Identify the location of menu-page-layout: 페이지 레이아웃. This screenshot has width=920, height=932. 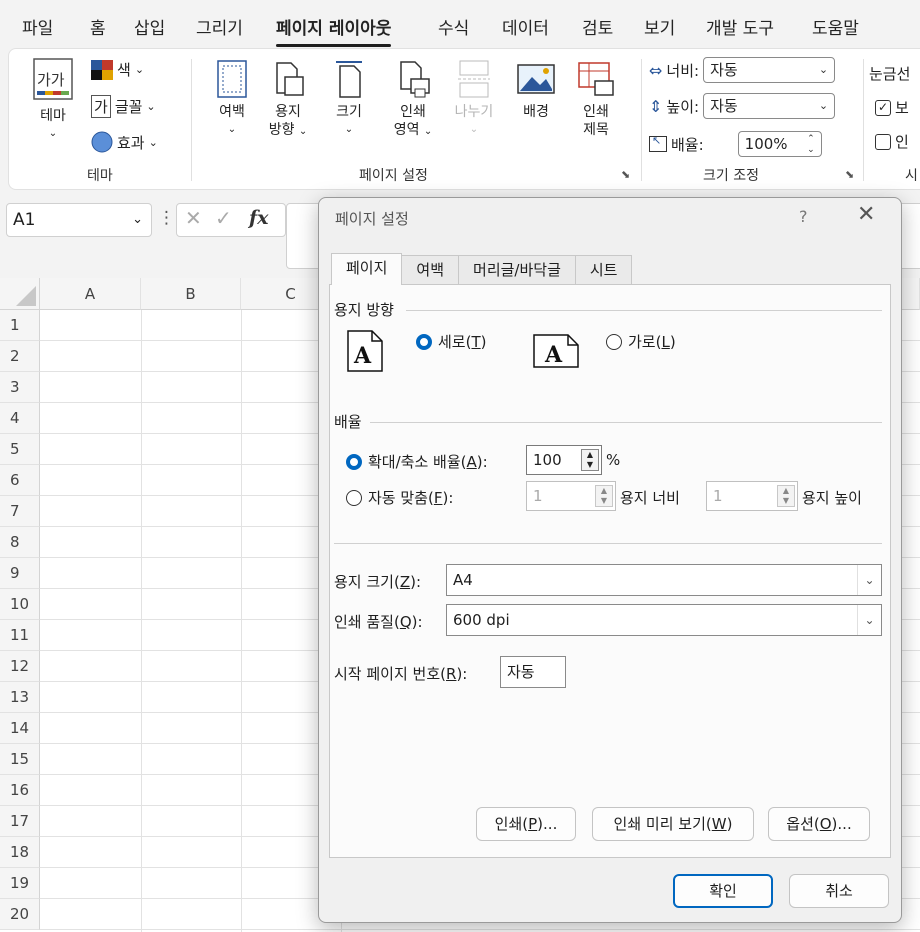
(334, 30).